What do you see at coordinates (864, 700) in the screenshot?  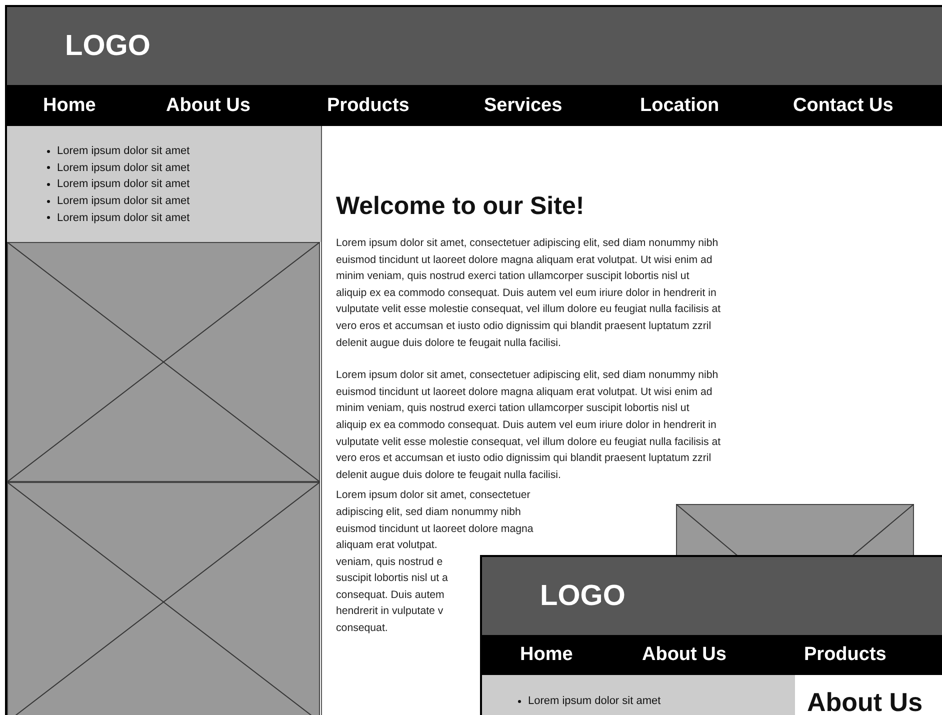 I see `page-heading: About Us` at bounding box center [864, 700].